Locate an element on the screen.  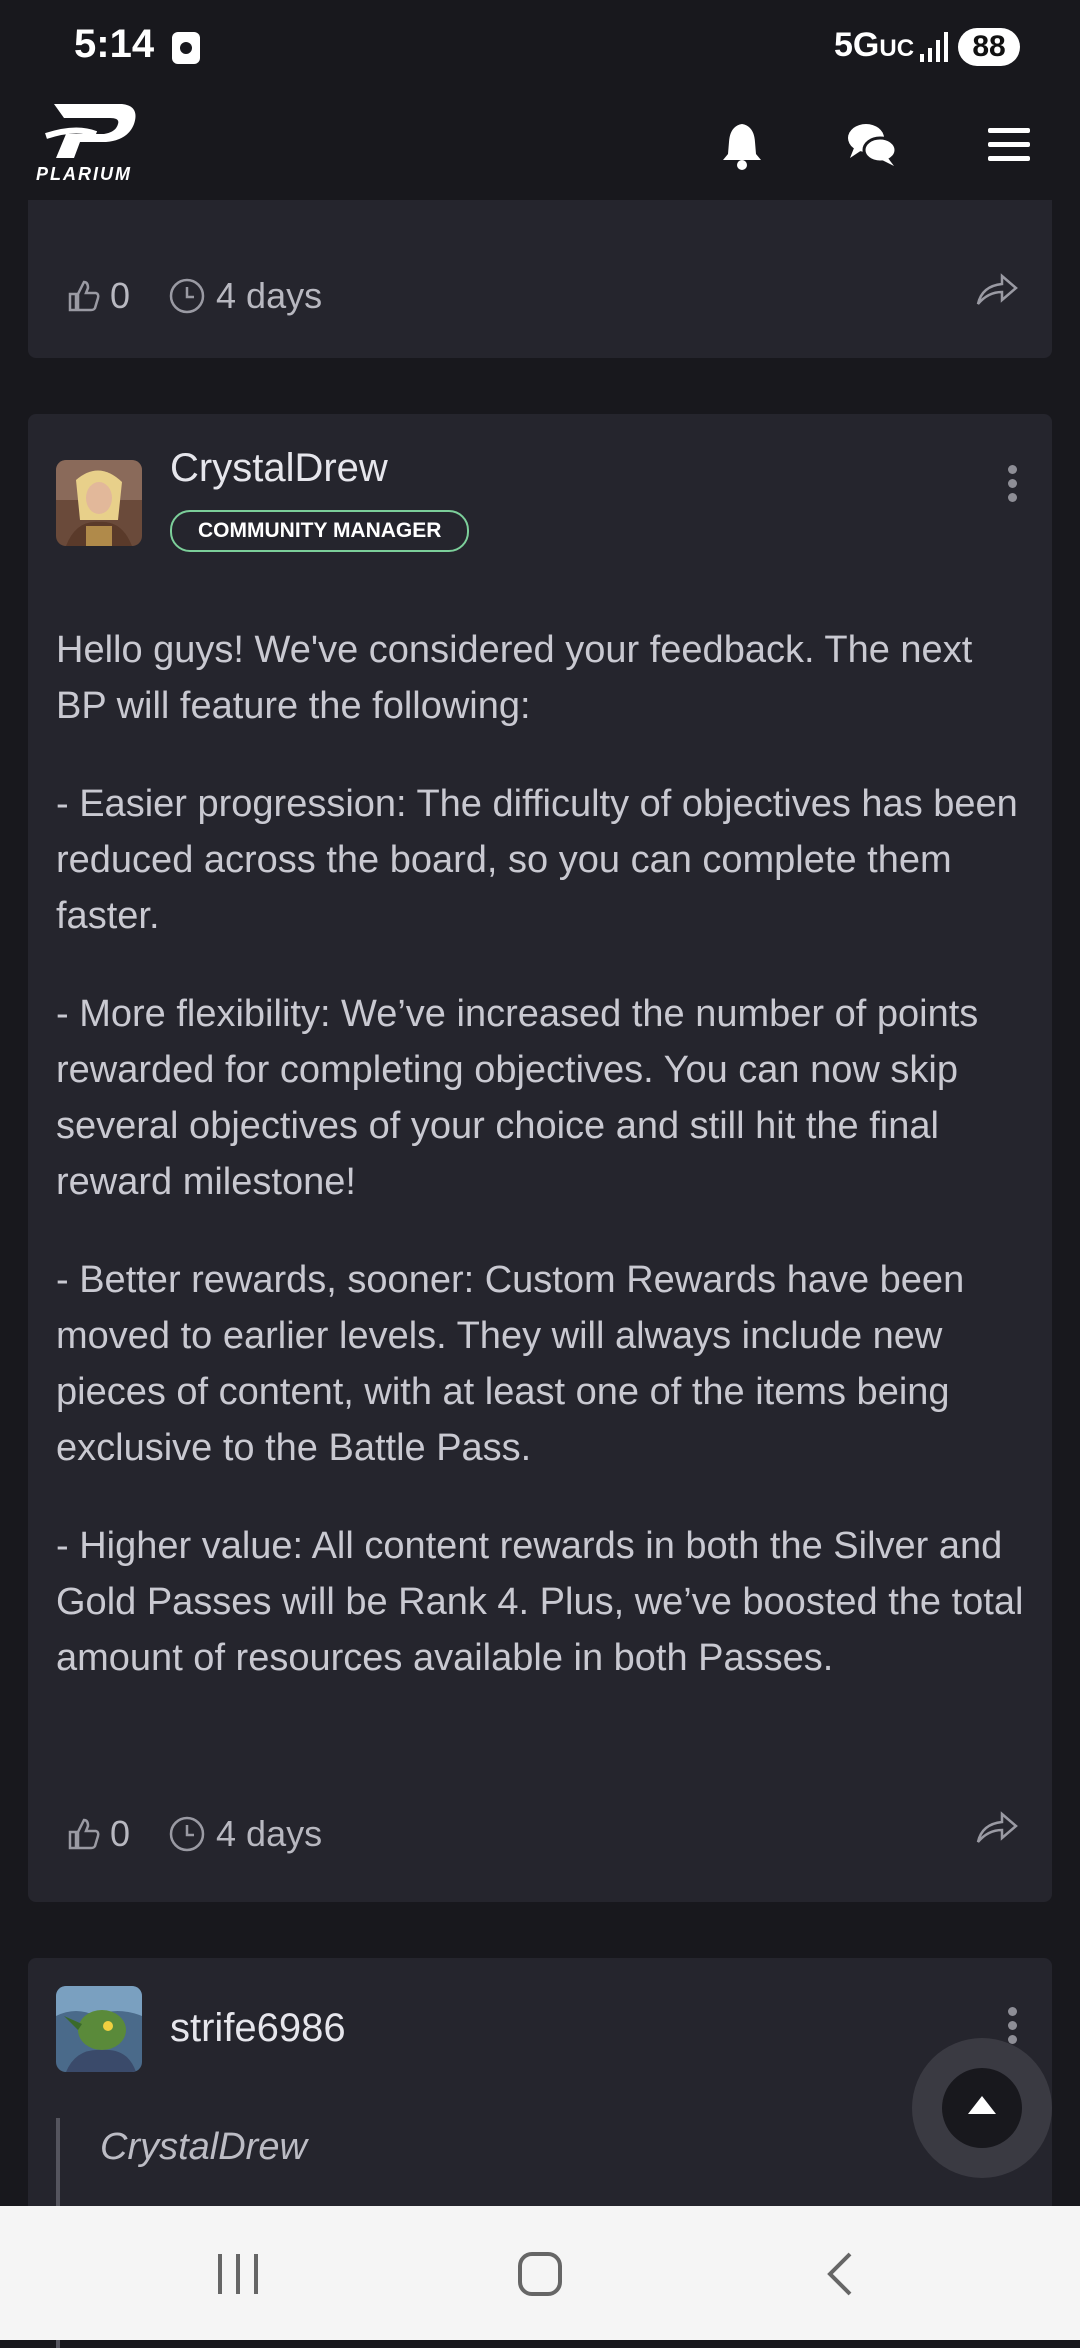
bell-icon is located at coordinates (742, 144).